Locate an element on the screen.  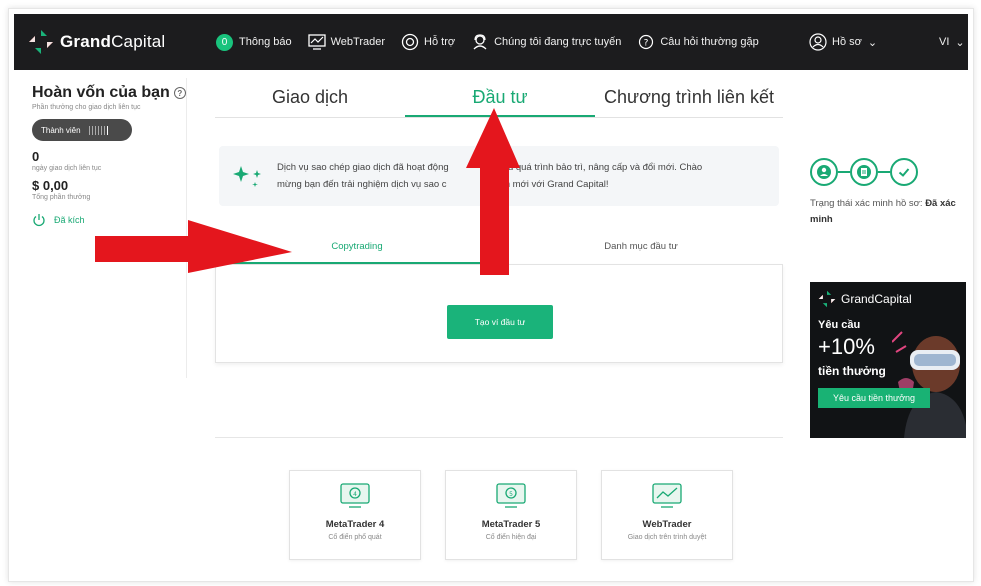
sidebar-divider is located at coordinates (186, 228).